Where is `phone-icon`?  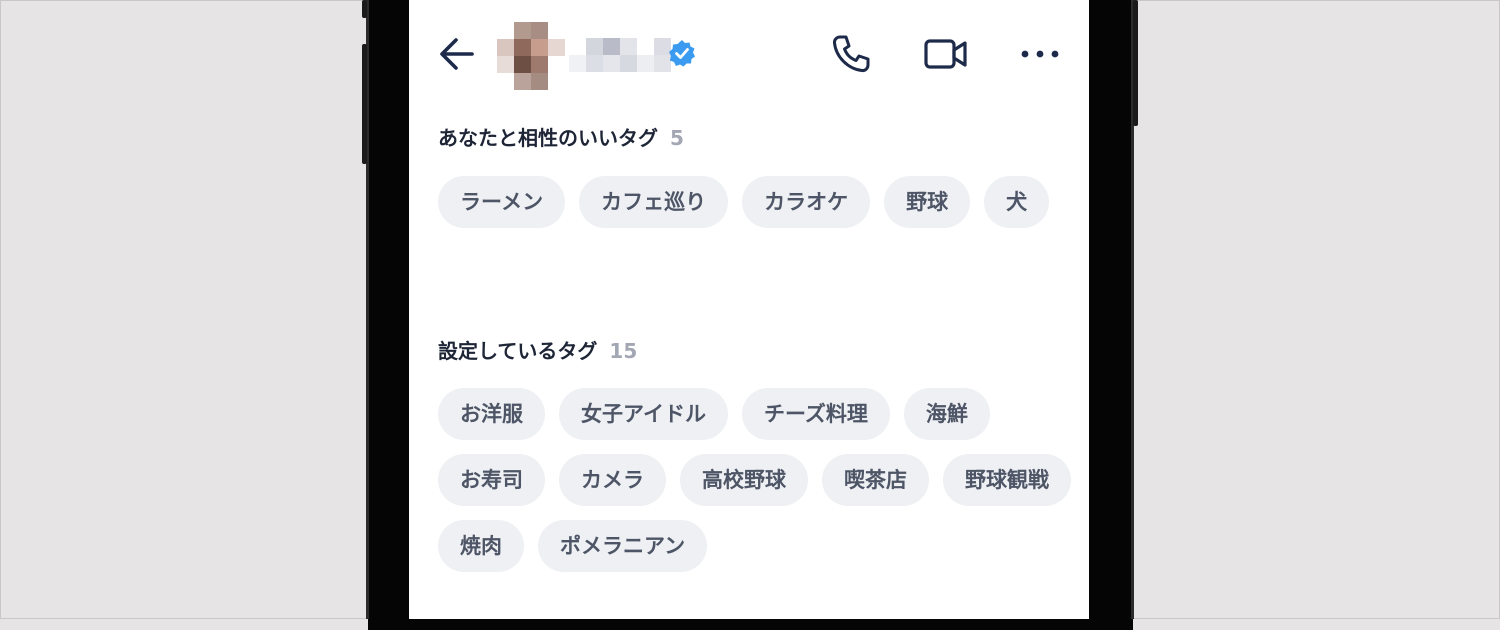 phone-icon is located at coordinates (851, 54).